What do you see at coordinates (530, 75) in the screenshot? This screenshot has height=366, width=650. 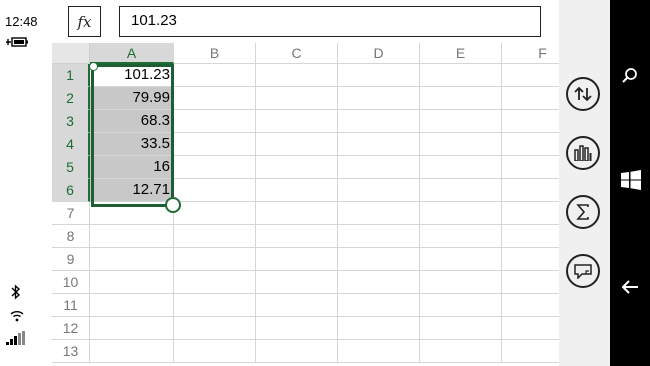 I see `cell-f1` at bounding box center [530, 75].